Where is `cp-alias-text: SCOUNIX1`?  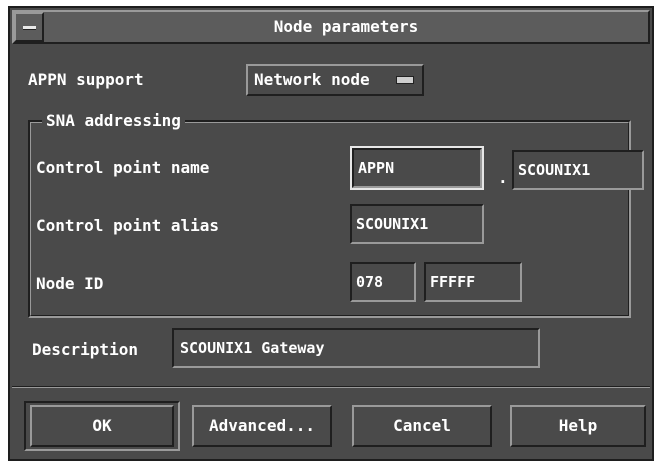 cp-alias-text: SCOUNIX1 is located at coordinates (392, 224).